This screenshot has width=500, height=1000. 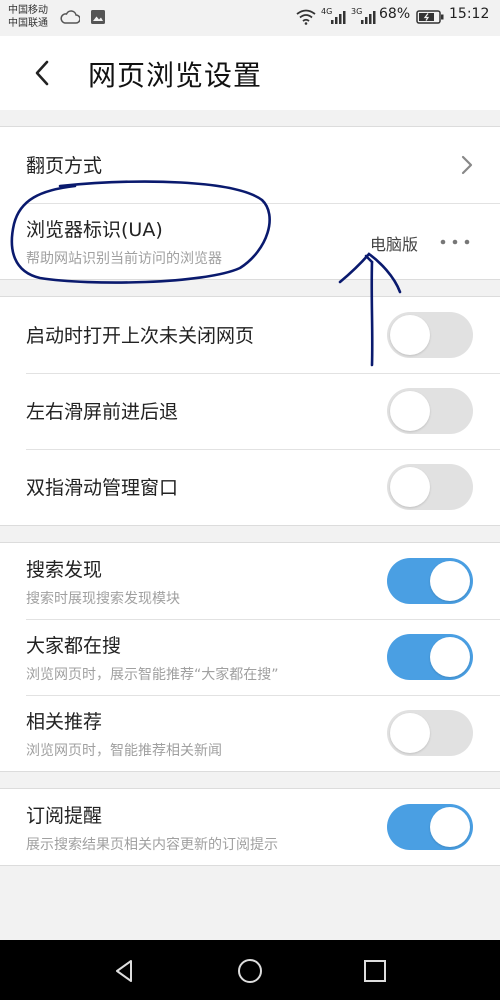 I want to click on setting-title: 大家都在搜, so click(x=74, y=646).